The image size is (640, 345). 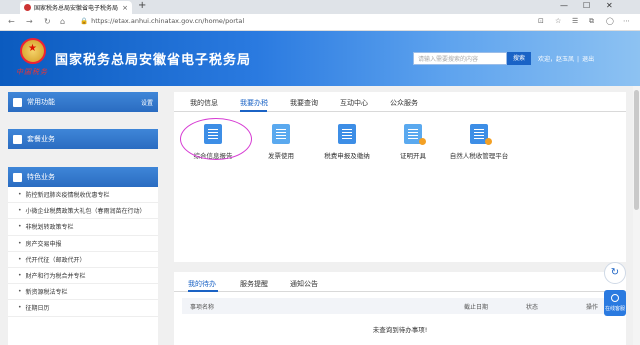 I want to click on sidebar-bundle-header: 套餐业务, so click(x=83, y=139).